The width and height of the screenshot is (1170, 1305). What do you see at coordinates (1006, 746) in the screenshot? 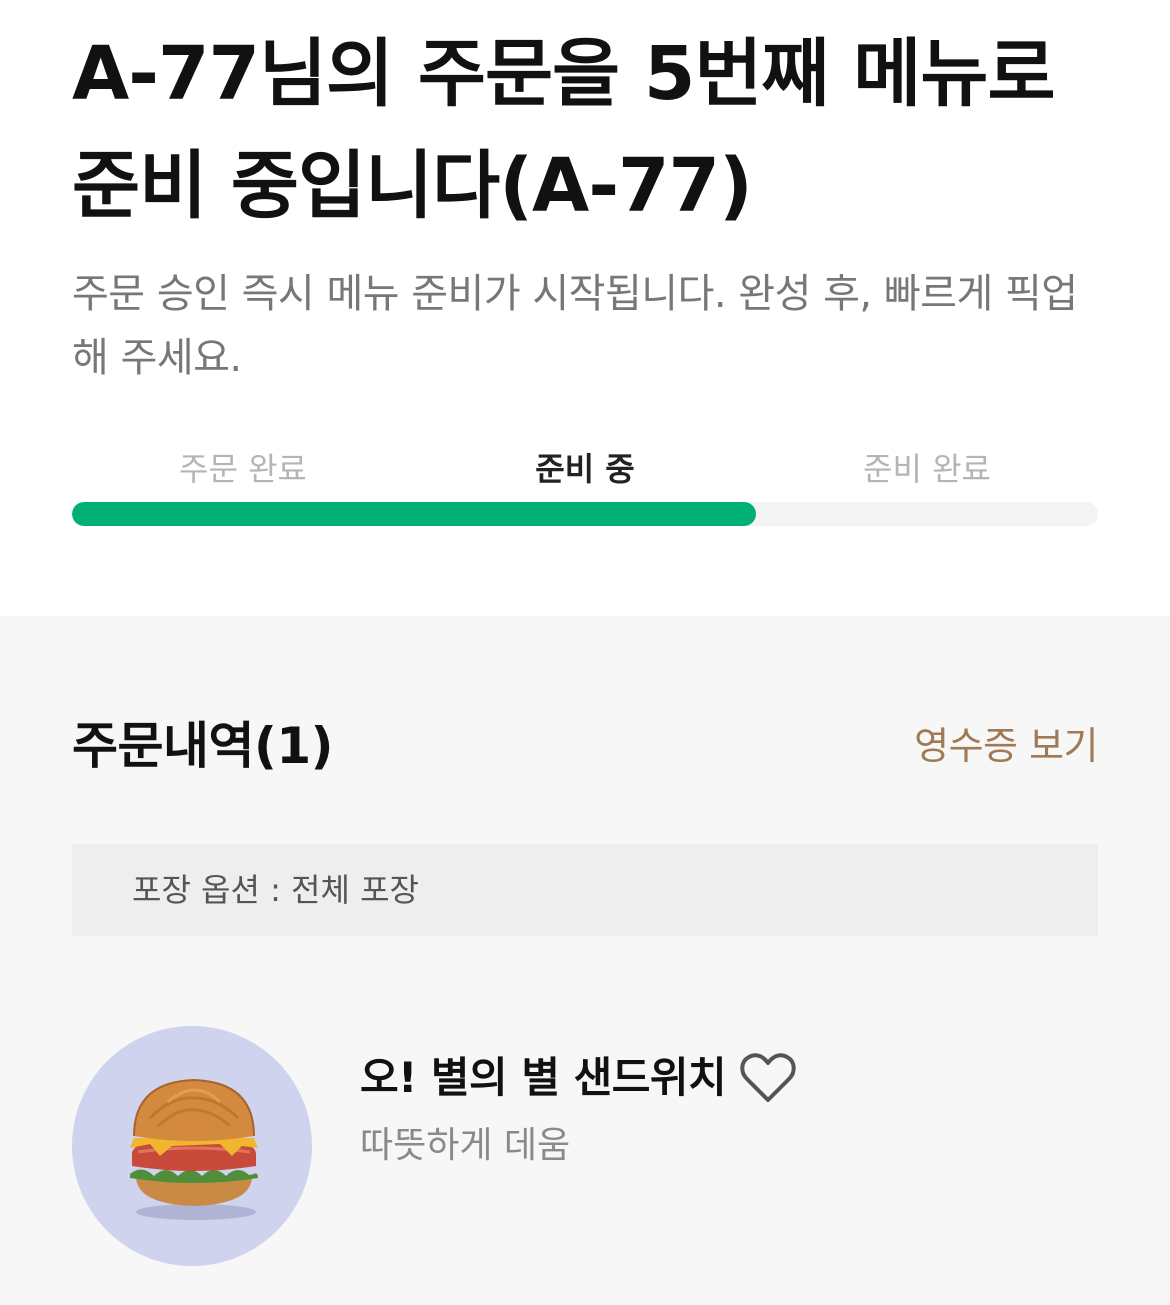
I see `view-receipt-link: 영수증 보기` at bounding box center [1006, 746].